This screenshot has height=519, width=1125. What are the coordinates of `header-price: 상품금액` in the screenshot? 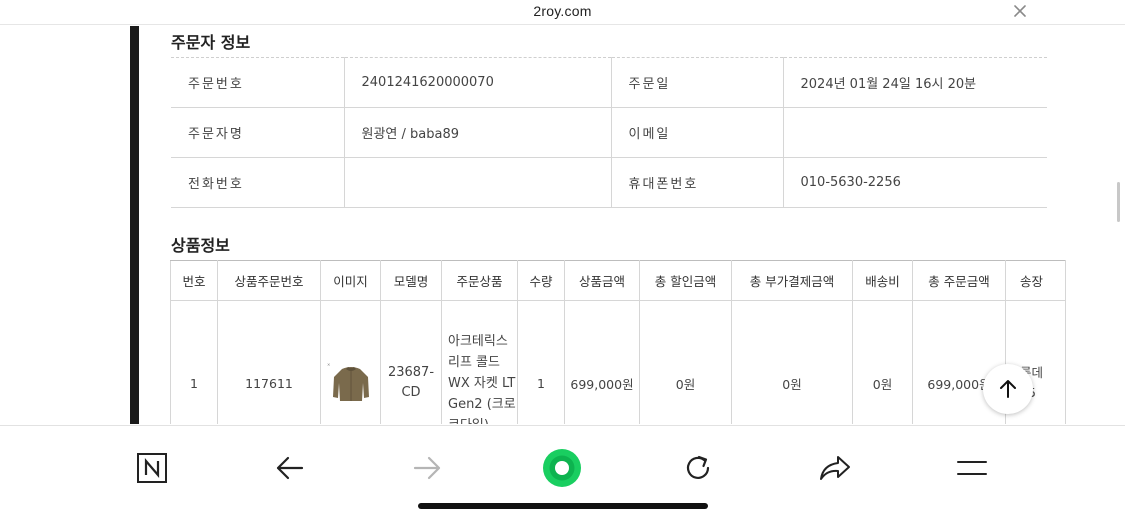 It's located at (602, 280).